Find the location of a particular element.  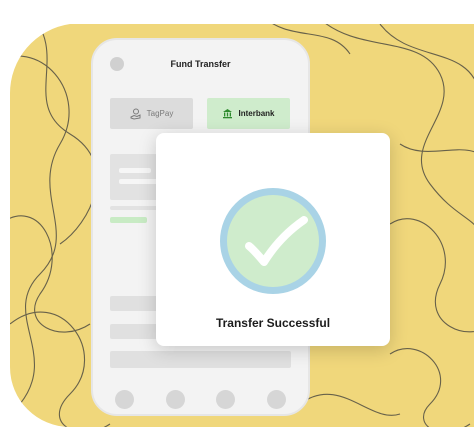

bottom-nav is located at coordinates (200, 399).